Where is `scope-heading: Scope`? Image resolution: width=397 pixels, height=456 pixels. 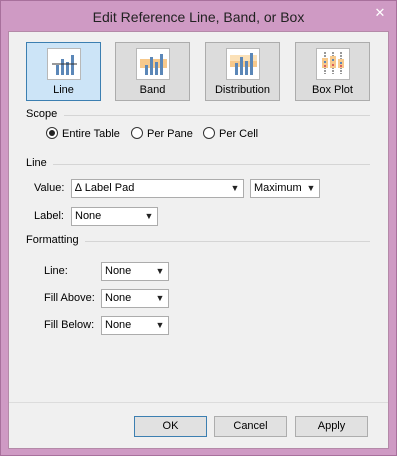
scope-heading: Scope is located at coordinates (42, 114).